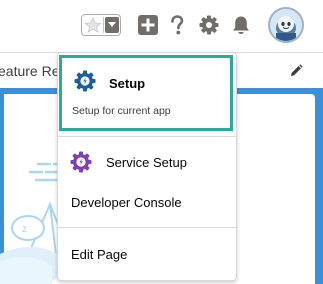 This screenshot has width=323, height=284. I want to click on favorites-divider, so click(103, 25).